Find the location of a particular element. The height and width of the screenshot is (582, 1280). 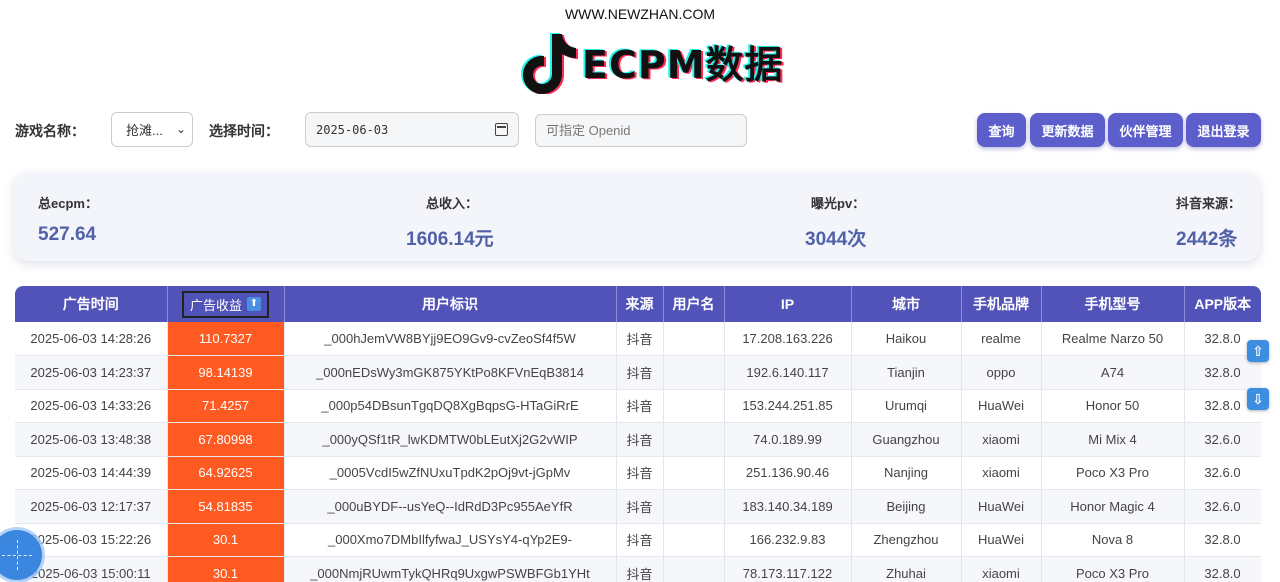

openid-input is located at coordinates (641, 130).